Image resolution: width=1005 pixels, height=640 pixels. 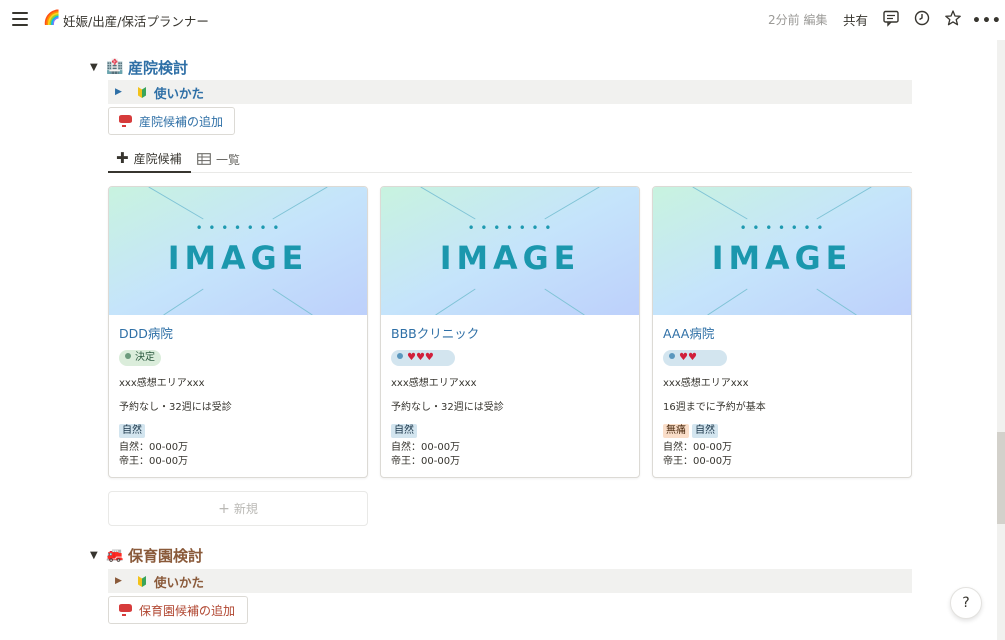 What do you see at coordinates (435, 333) in the screenshot?
I see `card-title: BBBクリニック` at bounding box center [435, 333].